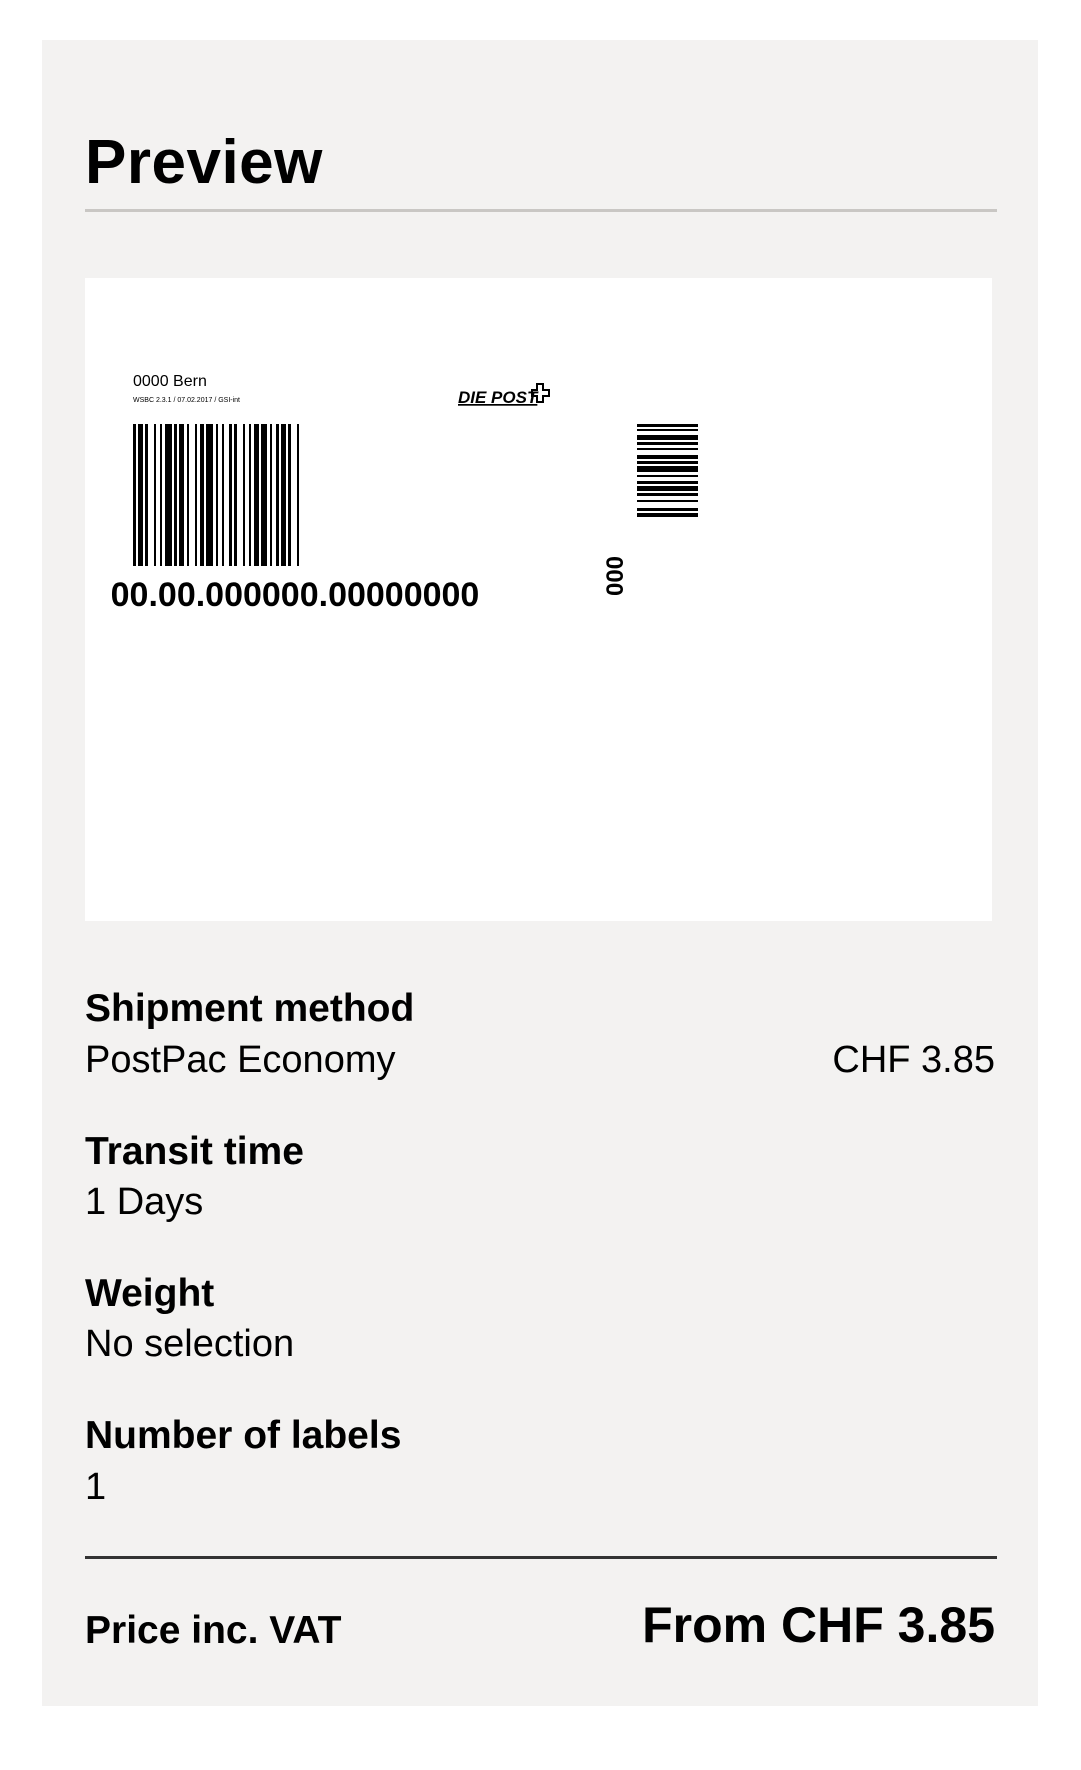 Image resolution: width=1081 pixels, height=1770 pixels. Describe the element at coordinates (170, 381) in the screenshot. I see `label-location: 0000 Bern` at that location.